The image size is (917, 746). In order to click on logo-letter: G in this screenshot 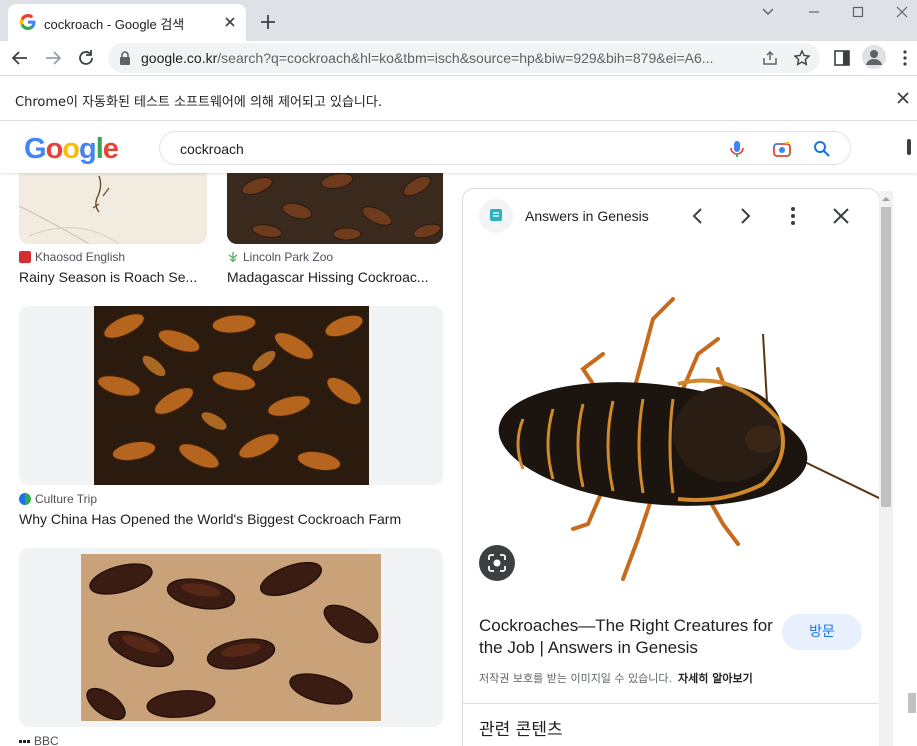, I will do `click(35, 149)`.